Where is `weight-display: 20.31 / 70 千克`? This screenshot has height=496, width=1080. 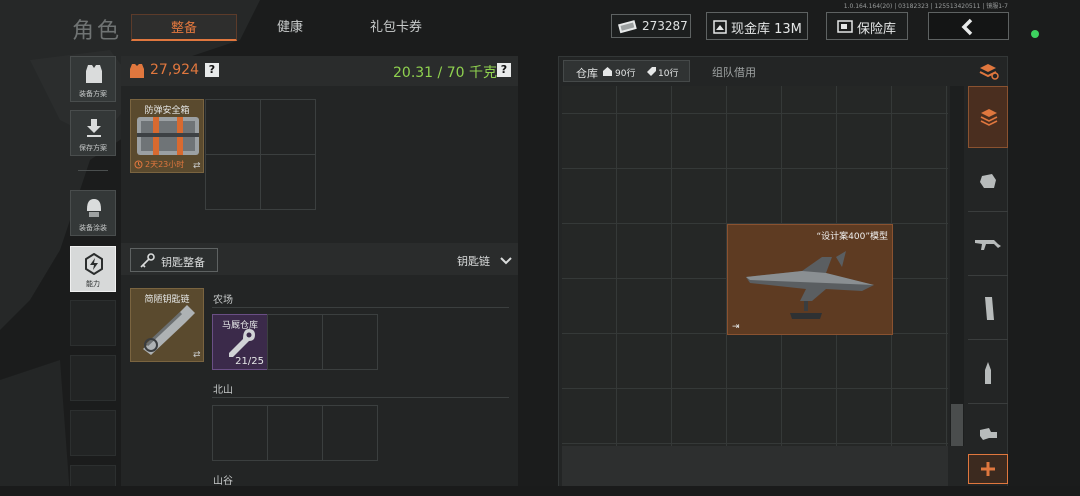
weight-display: 20.31 / 70 千克 is located at coordinates (445, 73).